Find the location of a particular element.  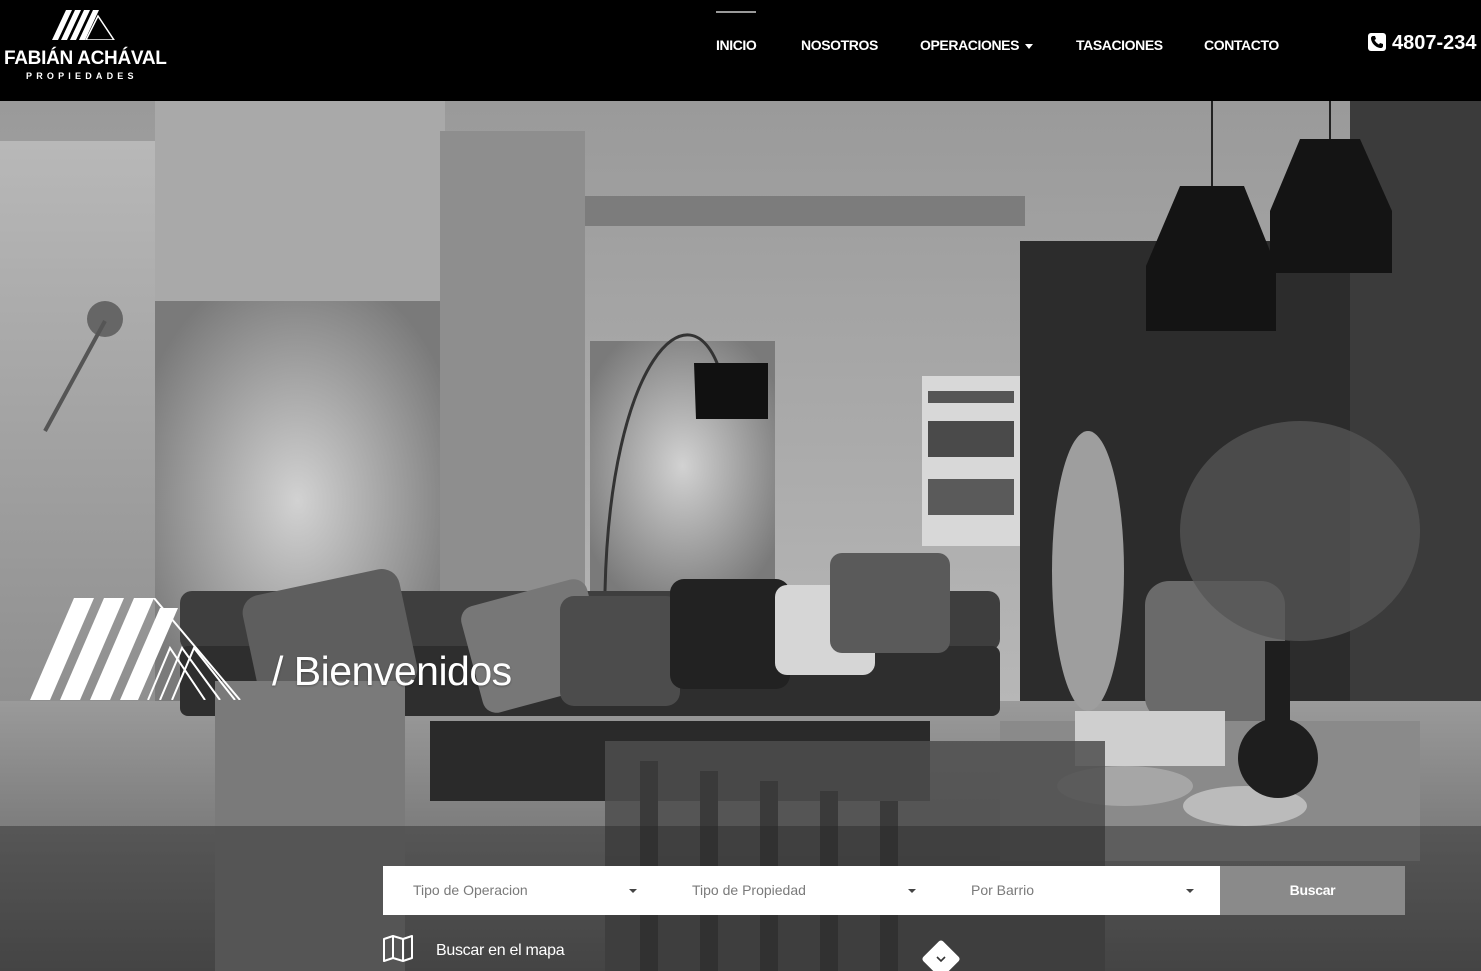

nav-item-operaciones-label: OPERACIONES is located at coordinates (970, 45).